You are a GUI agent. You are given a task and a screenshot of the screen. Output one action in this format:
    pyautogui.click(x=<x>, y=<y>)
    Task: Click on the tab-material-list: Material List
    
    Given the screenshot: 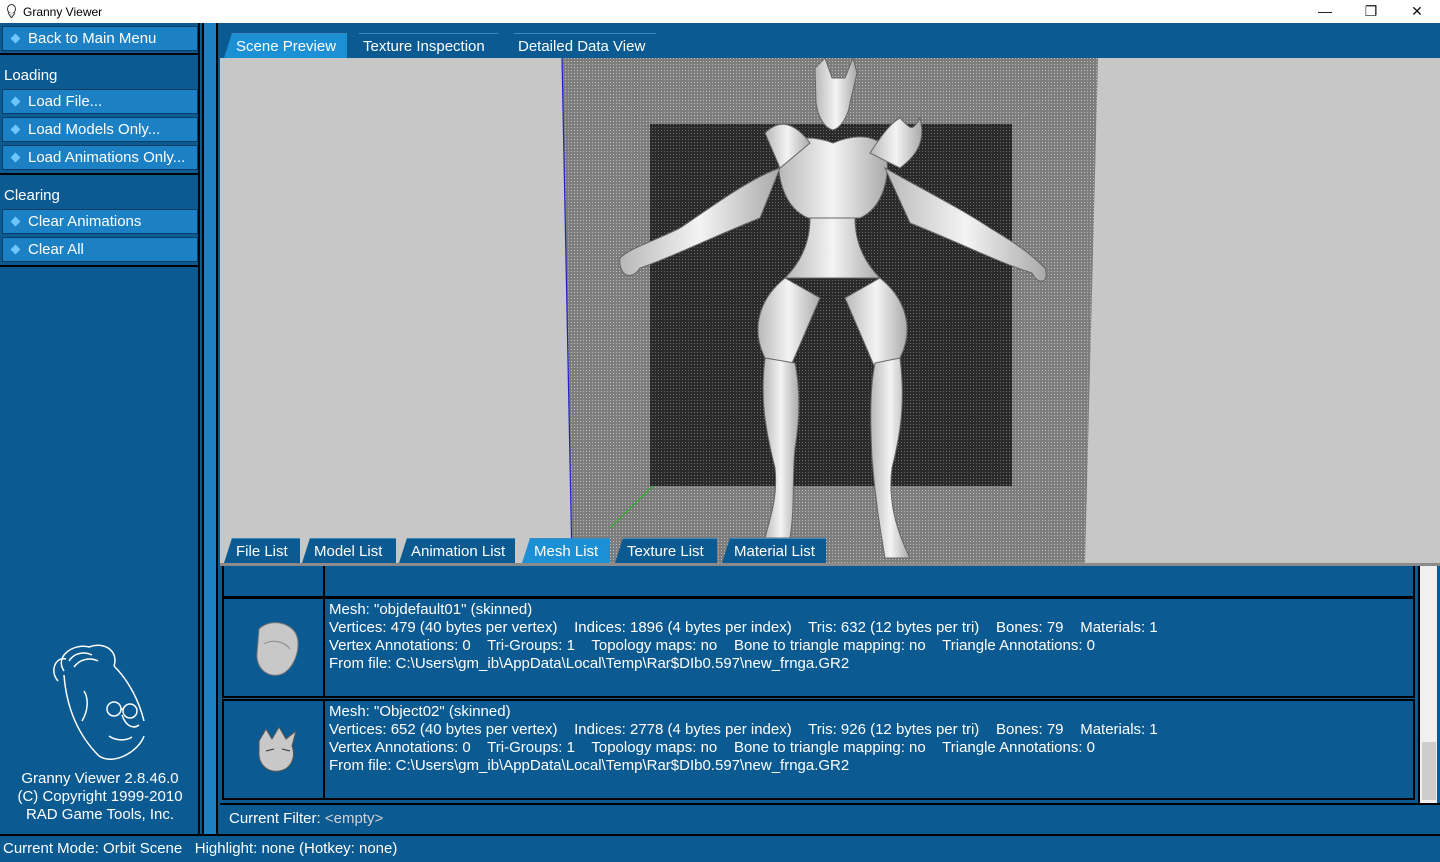 What is the action you would take?
    pyautogui.click(x=774, y=550)
    